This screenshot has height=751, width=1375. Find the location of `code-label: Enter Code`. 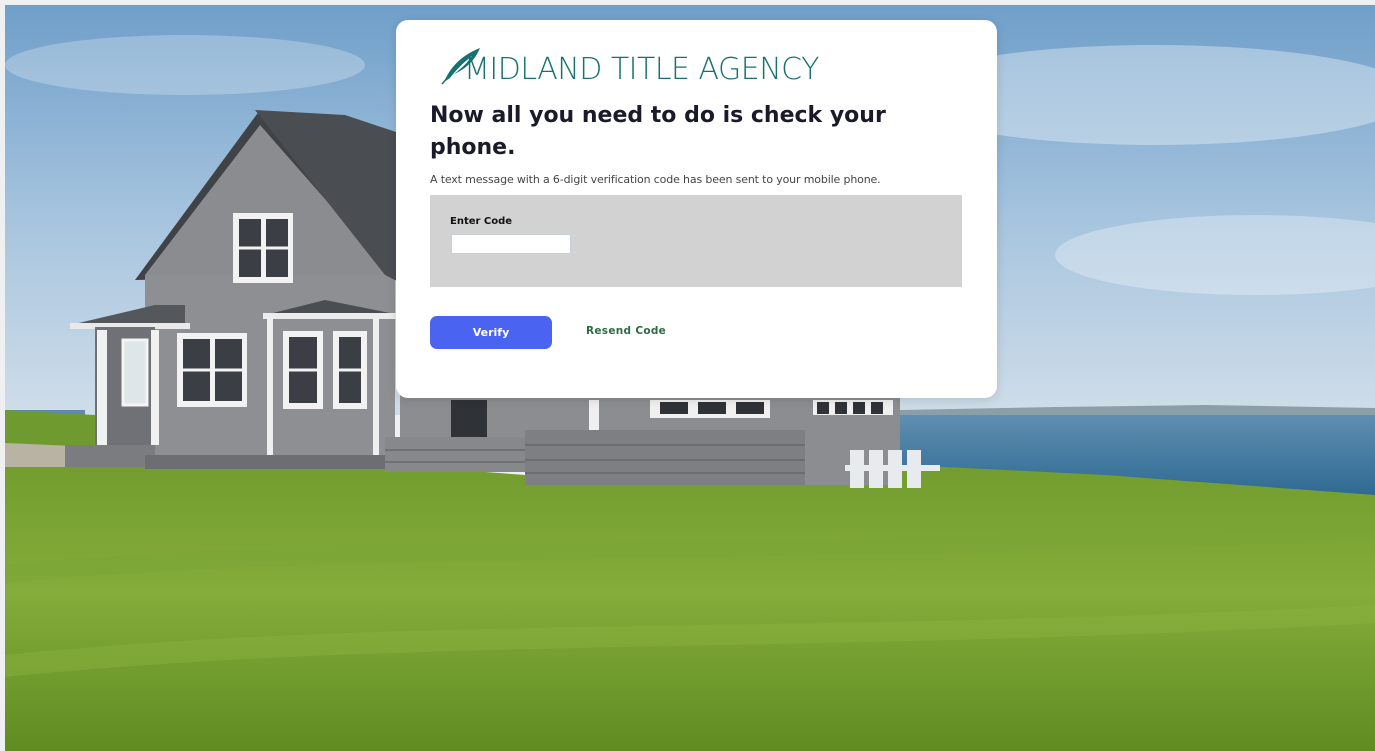

code-label: Enter Code is located at coordinates (481, 221).